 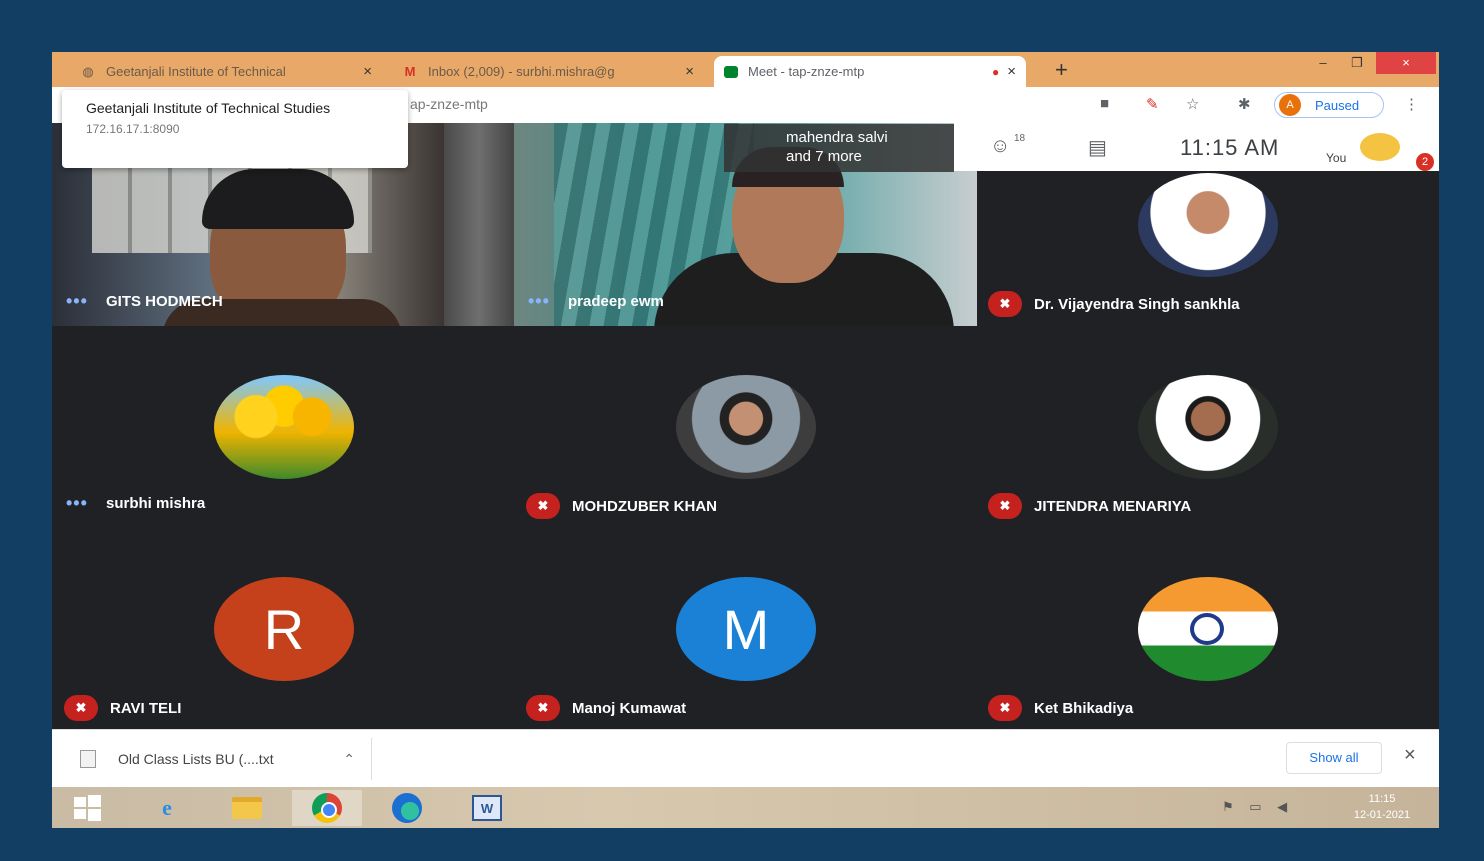 I want to click on you-label: You, so click(x=1336, y=158).